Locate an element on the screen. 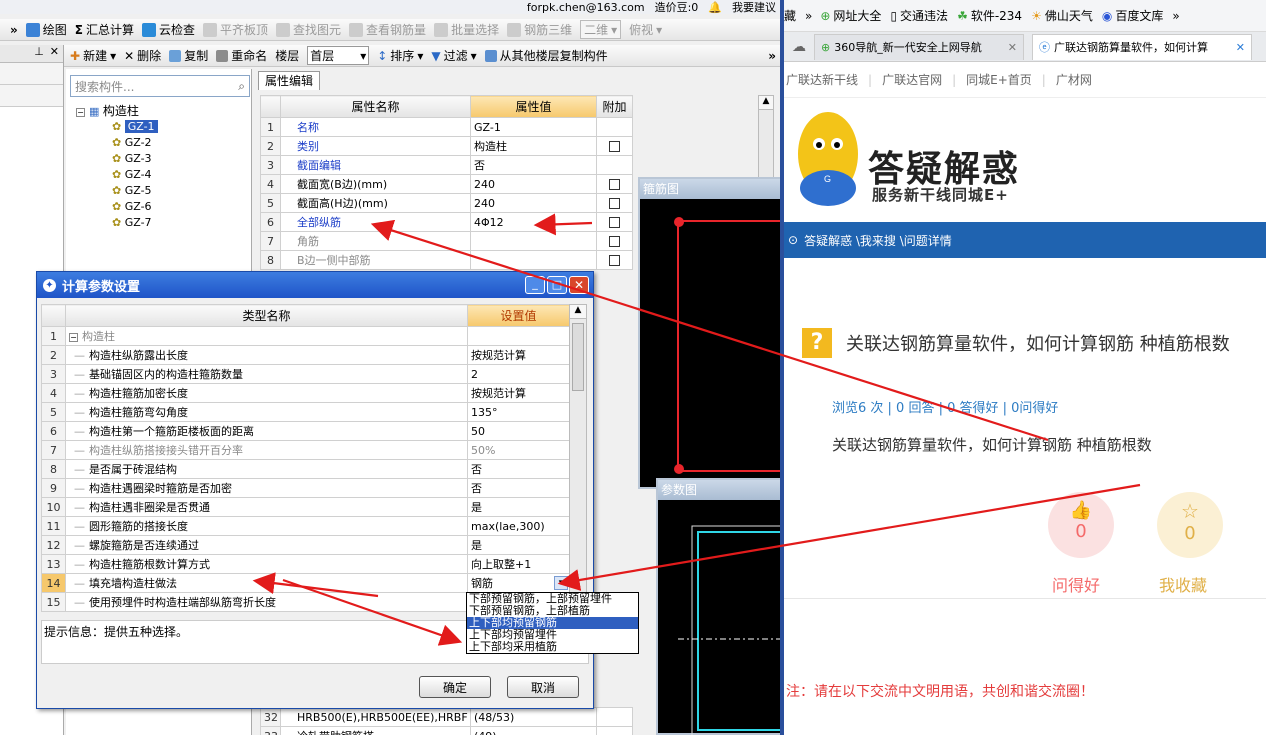  bookmark-software: ☘ 软件-234 is located at coordinates (989, 15).